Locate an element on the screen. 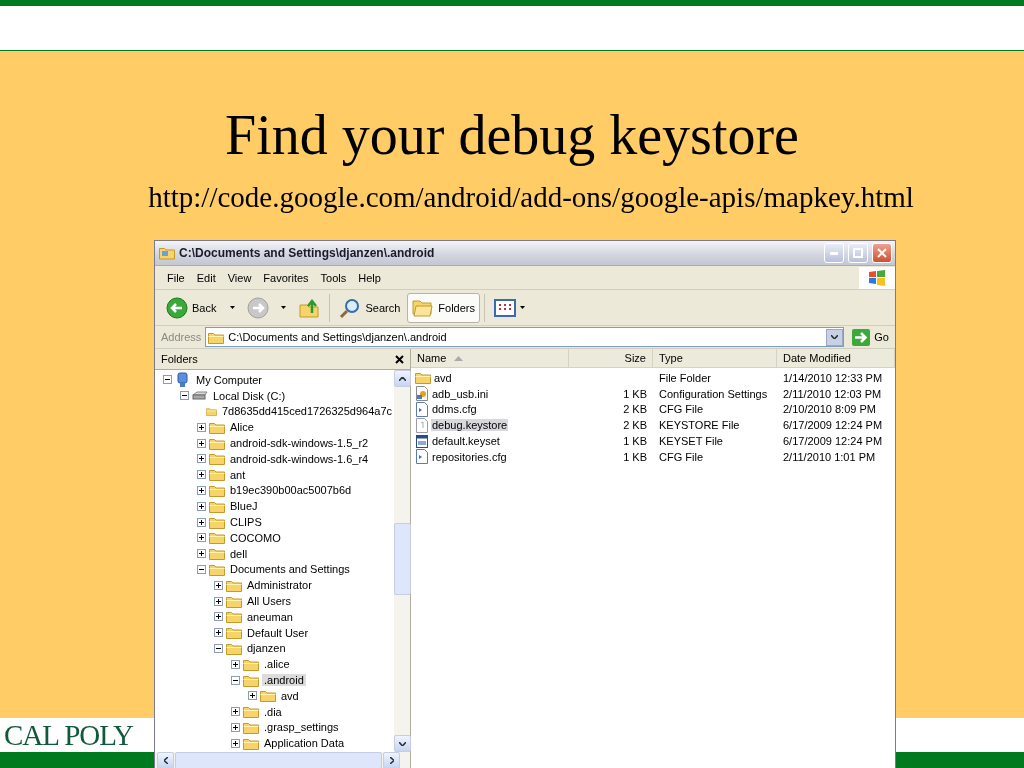 The width and height of the screenshot is (1024, 768). scroll-down-button is located at coordinates (402, 743).